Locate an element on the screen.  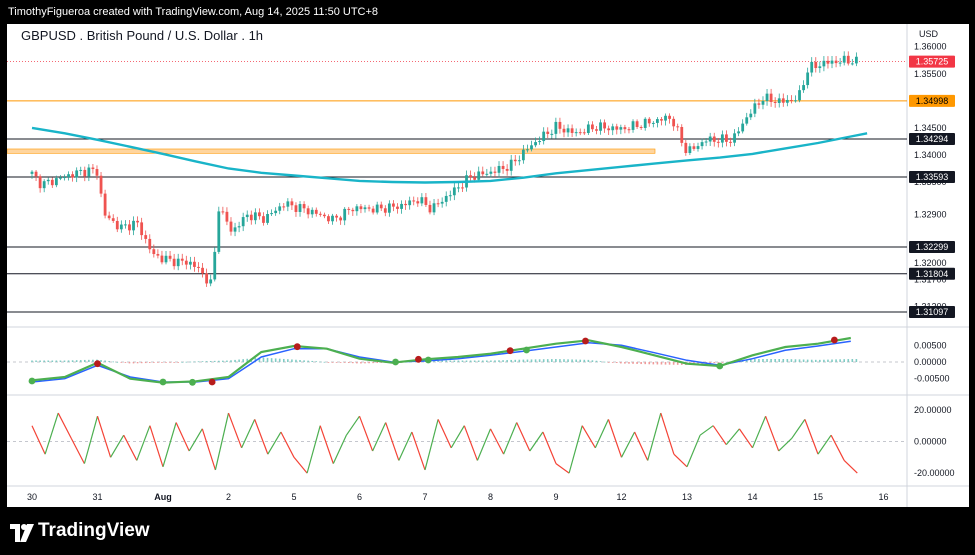
tradingview-logo-icon is located at coordinates (22, 532).